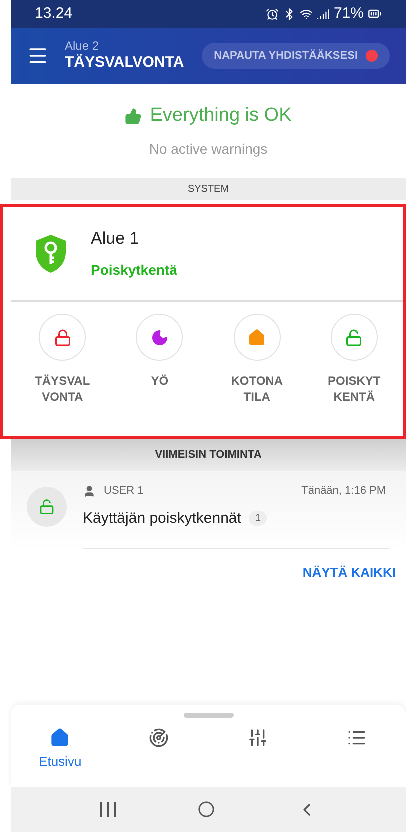  I want to click on connect-button: NAPAUTA YHDISTÄÄKSESI, so click(296, 56).